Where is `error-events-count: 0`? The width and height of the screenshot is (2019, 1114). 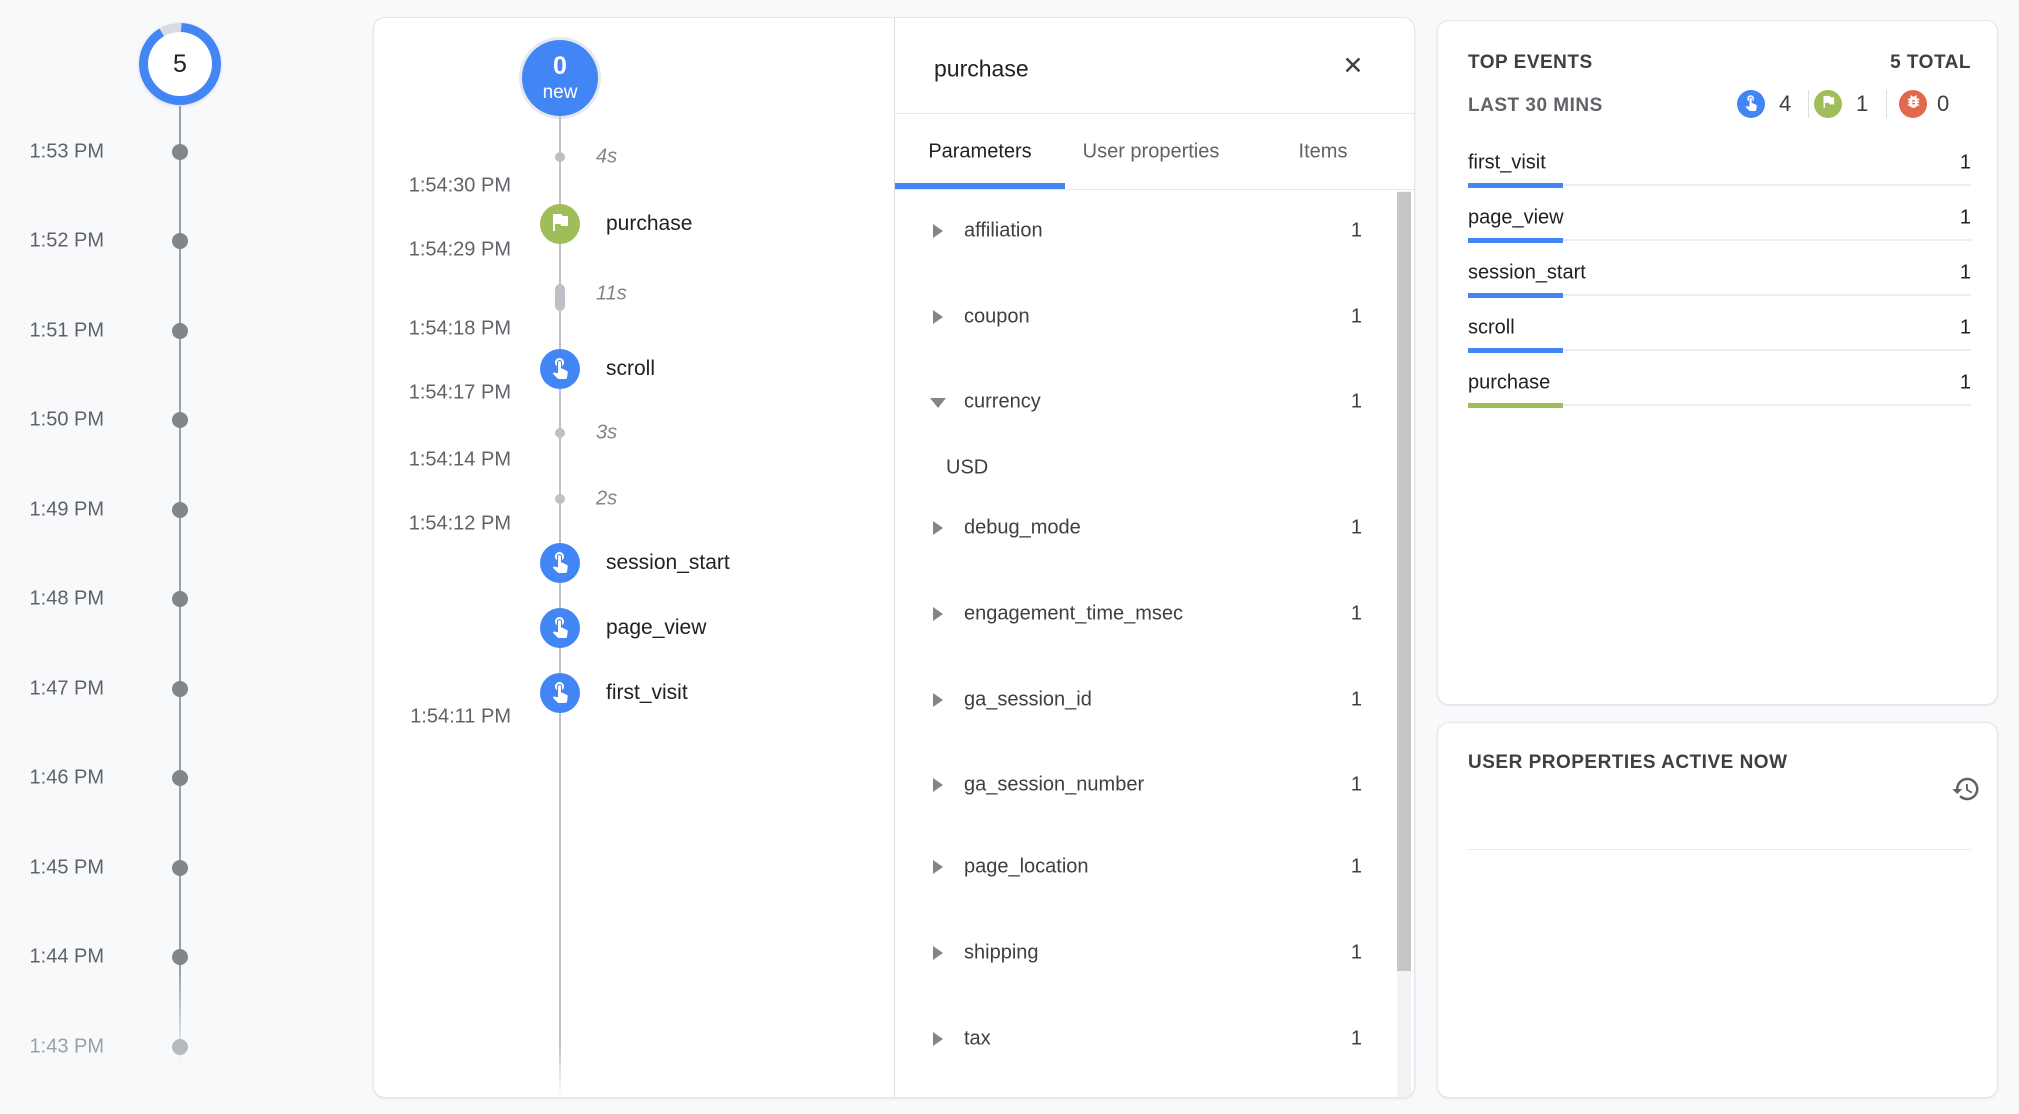 error-events-count: 0 is located at coordinates (1943, 103).